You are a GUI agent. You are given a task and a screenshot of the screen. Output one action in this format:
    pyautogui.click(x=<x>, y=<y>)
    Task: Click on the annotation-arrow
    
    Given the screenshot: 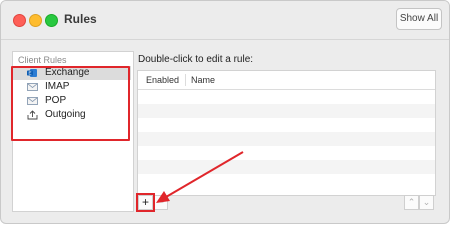 What is the action you would take?
    pyautogui.click(x=200, y=177)
    